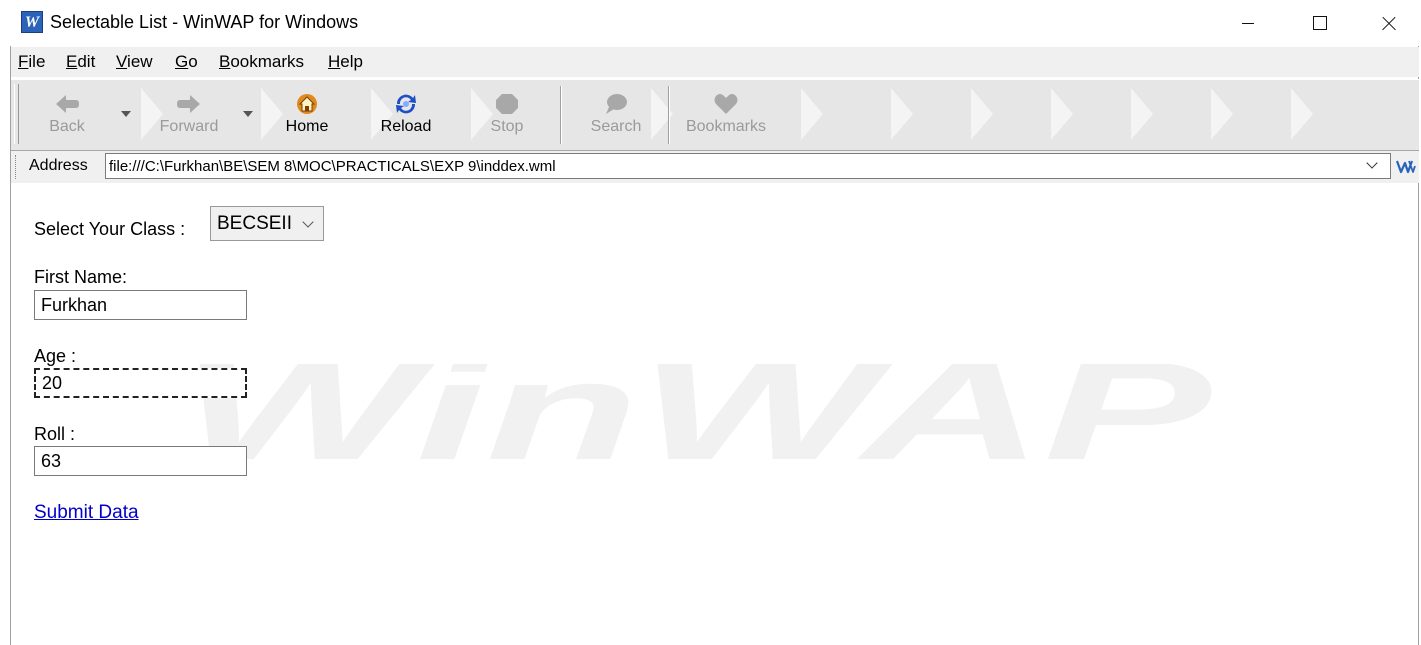 The image size is (1421, 645). Describe the element at coordinates (126, 114) in the screenshot. I see `back-history-dropdown` at that location.